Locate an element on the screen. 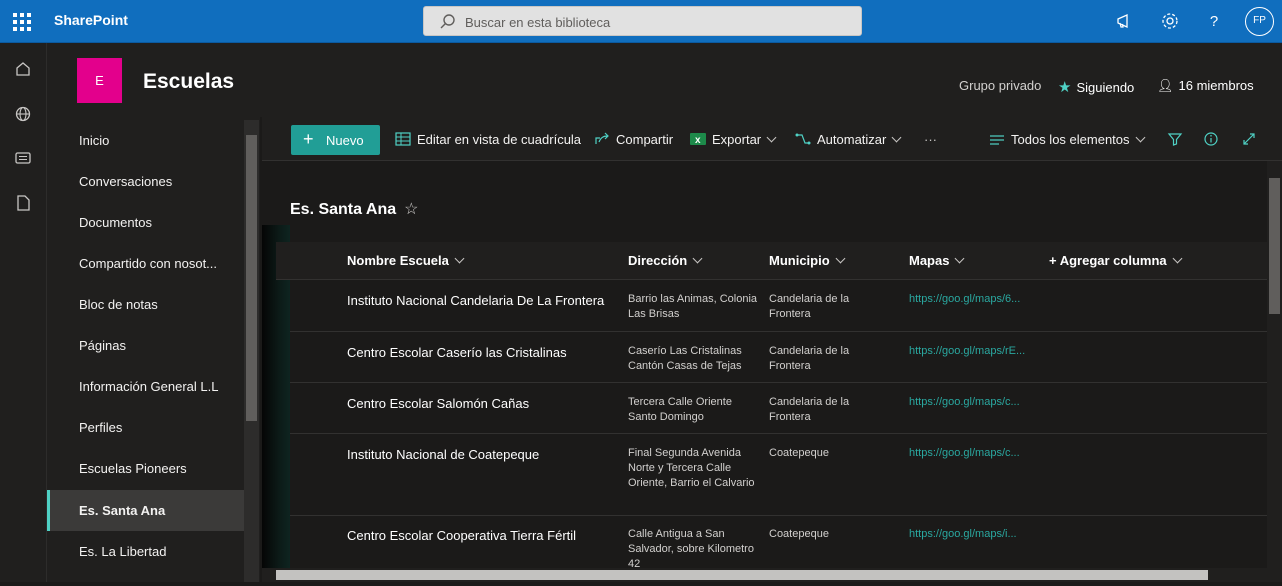  column-header-label: Mapas is located at coordinates (929, 260).